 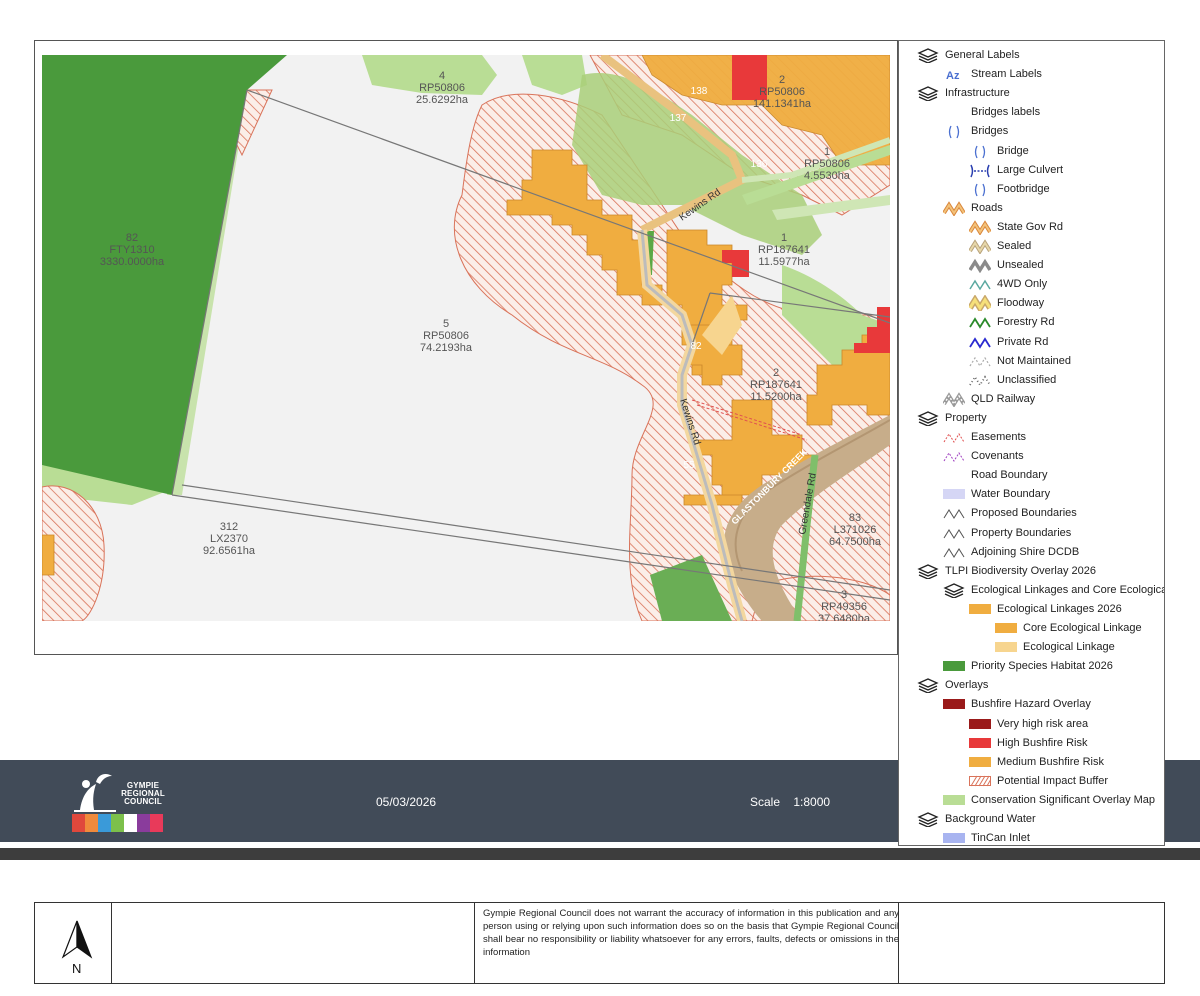 I want to click on legend-item: Overlays, so click(x=952, y=685).